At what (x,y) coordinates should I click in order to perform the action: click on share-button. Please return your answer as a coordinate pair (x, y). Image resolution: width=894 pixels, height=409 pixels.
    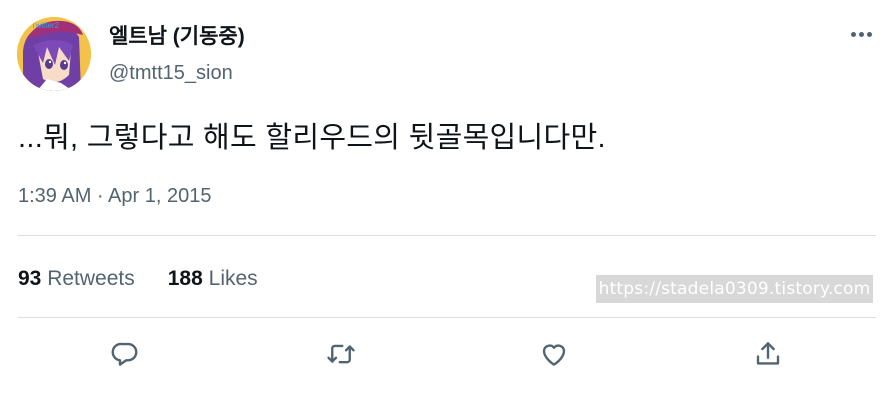
    Looking at the image, I should click on (768, 354).